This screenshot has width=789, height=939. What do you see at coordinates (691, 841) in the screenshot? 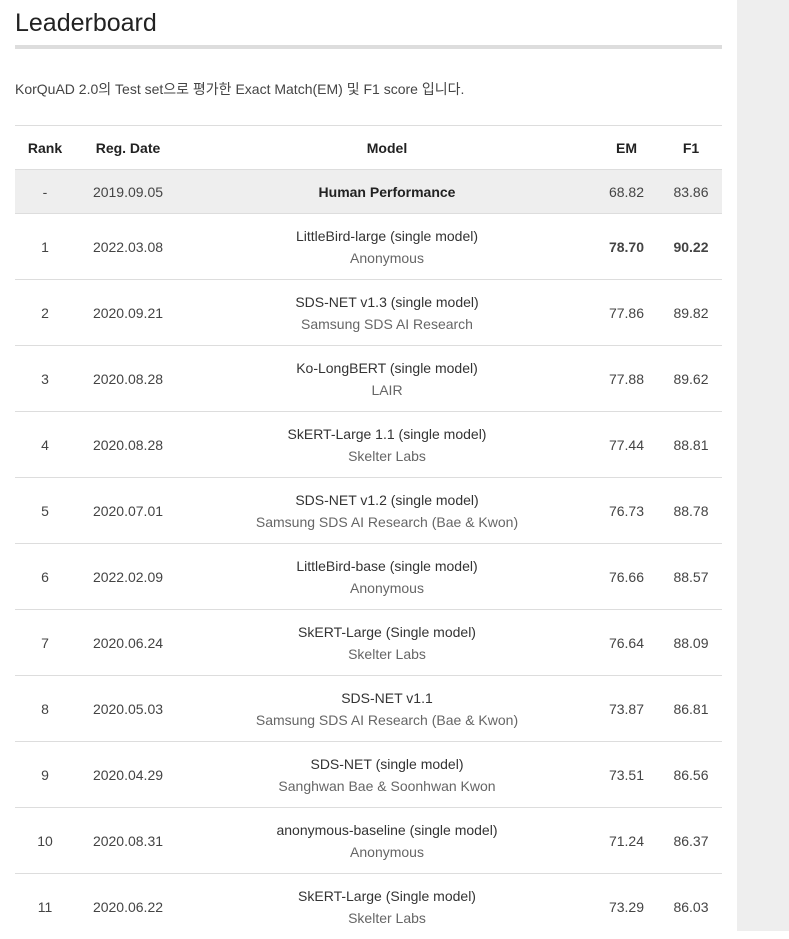
I see `f1-cell: 86.37` at bounding box center [691, 841].